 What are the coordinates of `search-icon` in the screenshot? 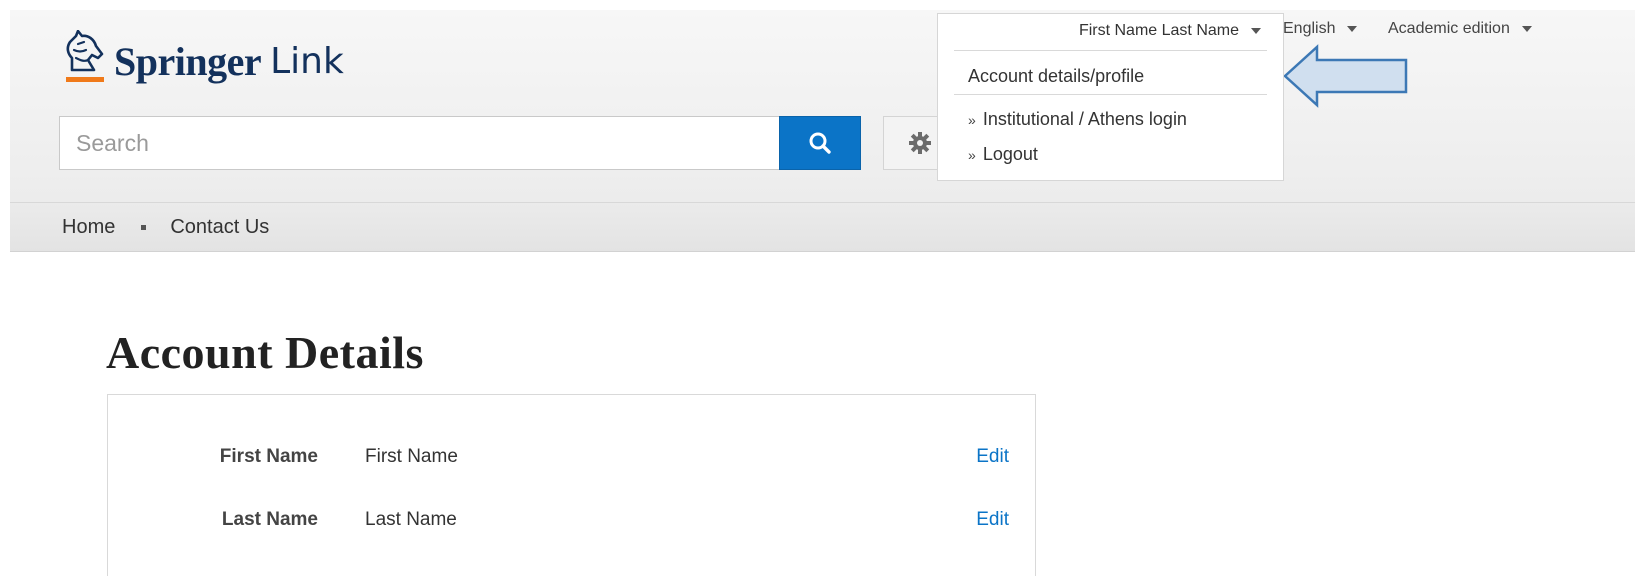 It's located at (820, 143).